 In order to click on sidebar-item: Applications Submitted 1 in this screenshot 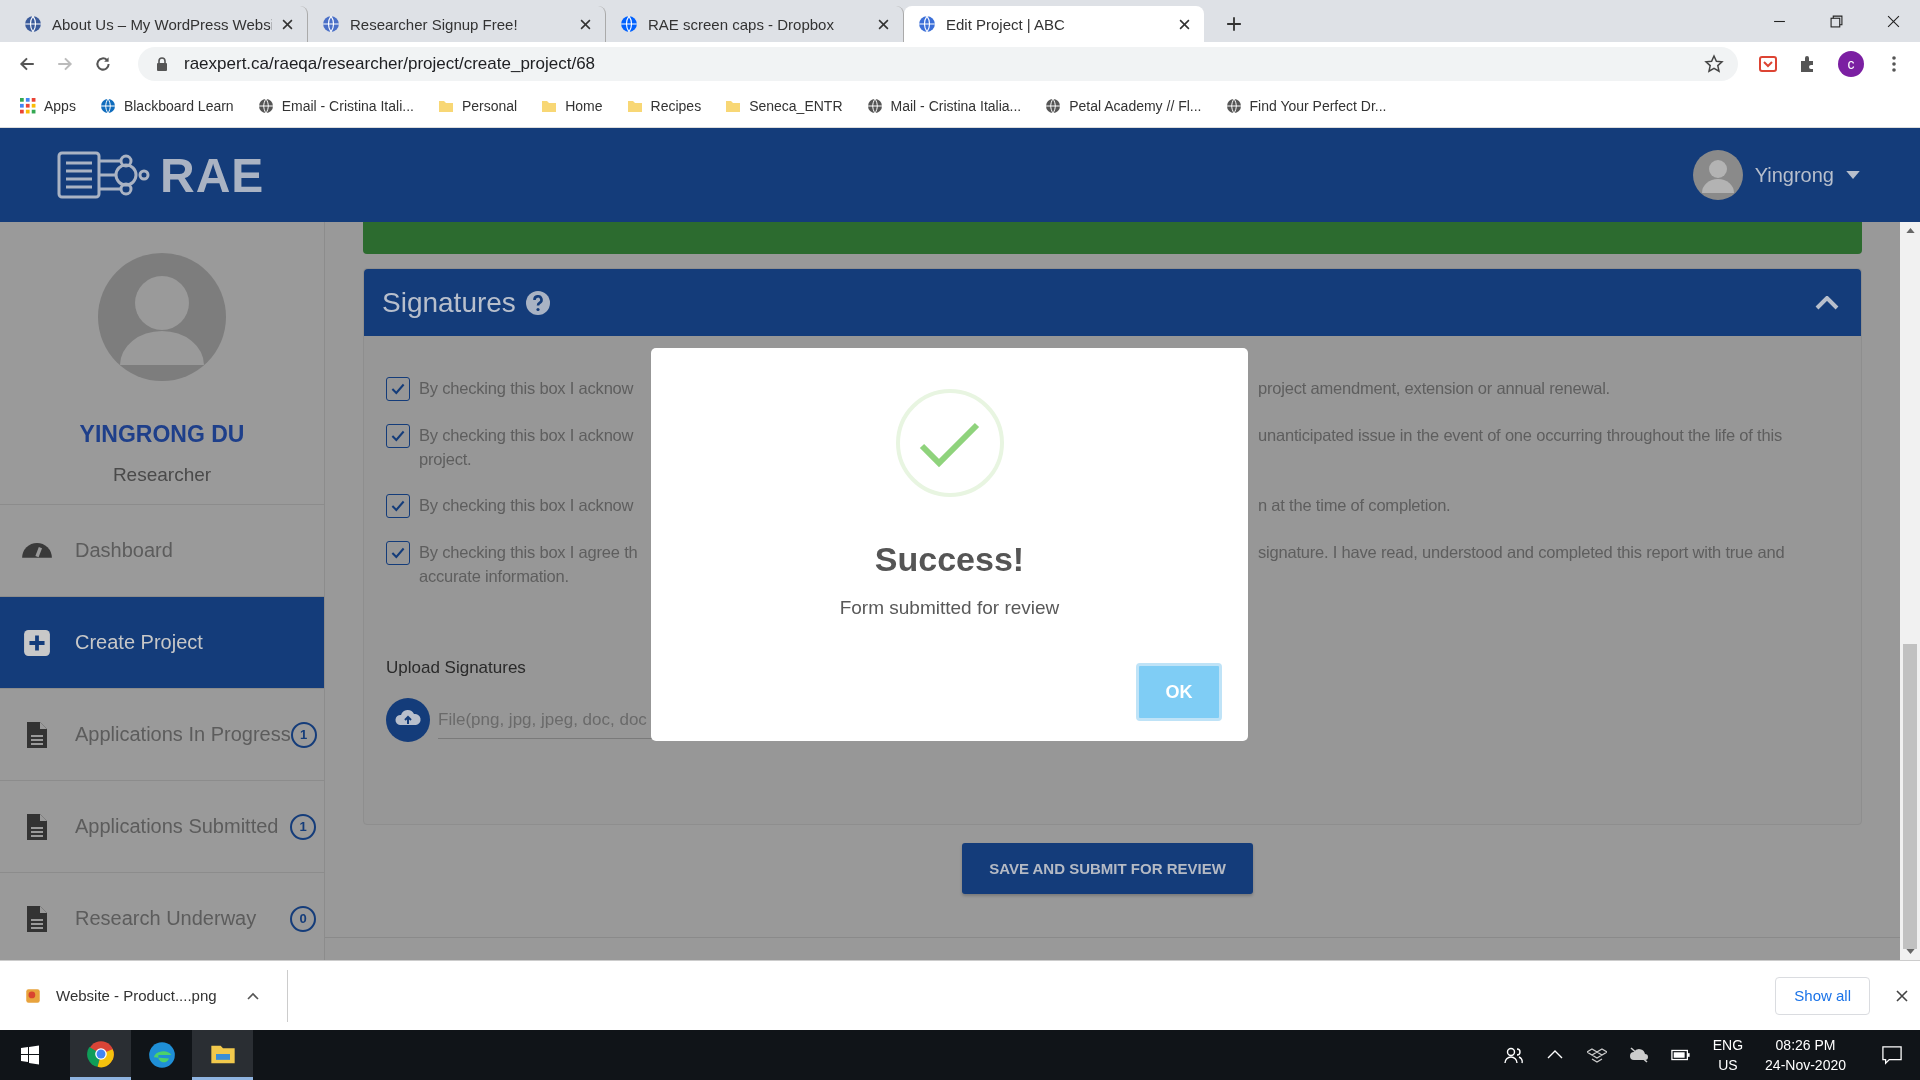, I will do `click(162, 827)`.